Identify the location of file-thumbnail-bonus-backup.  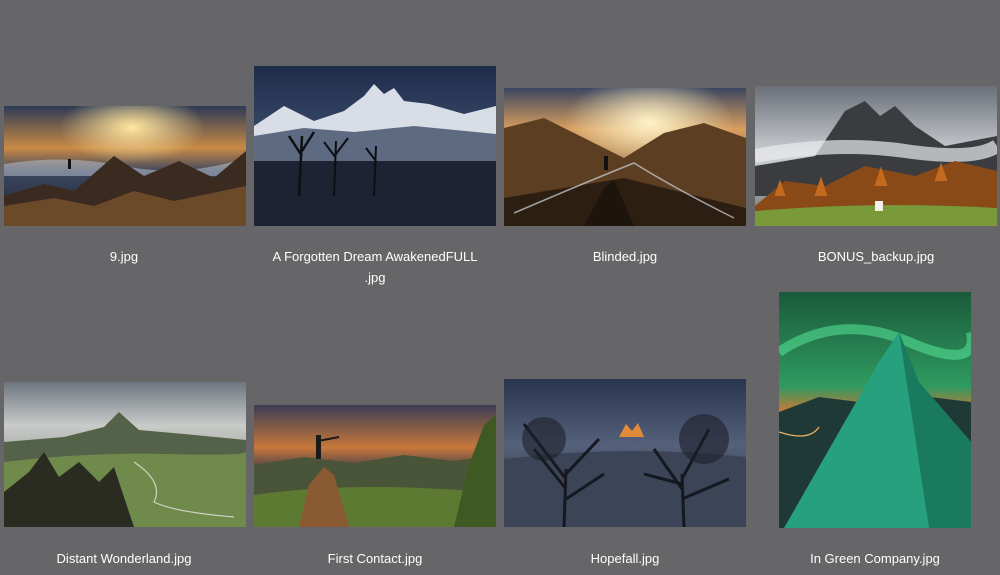
(876, 156).